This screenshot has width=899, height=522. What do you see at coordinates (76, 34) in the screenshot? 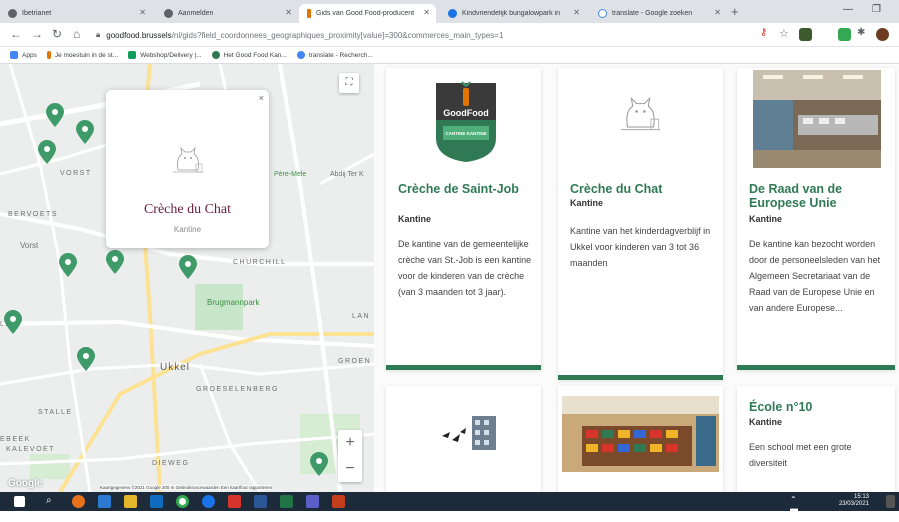
I see `home-icon: ⌂` at bounding box center [76, 34].